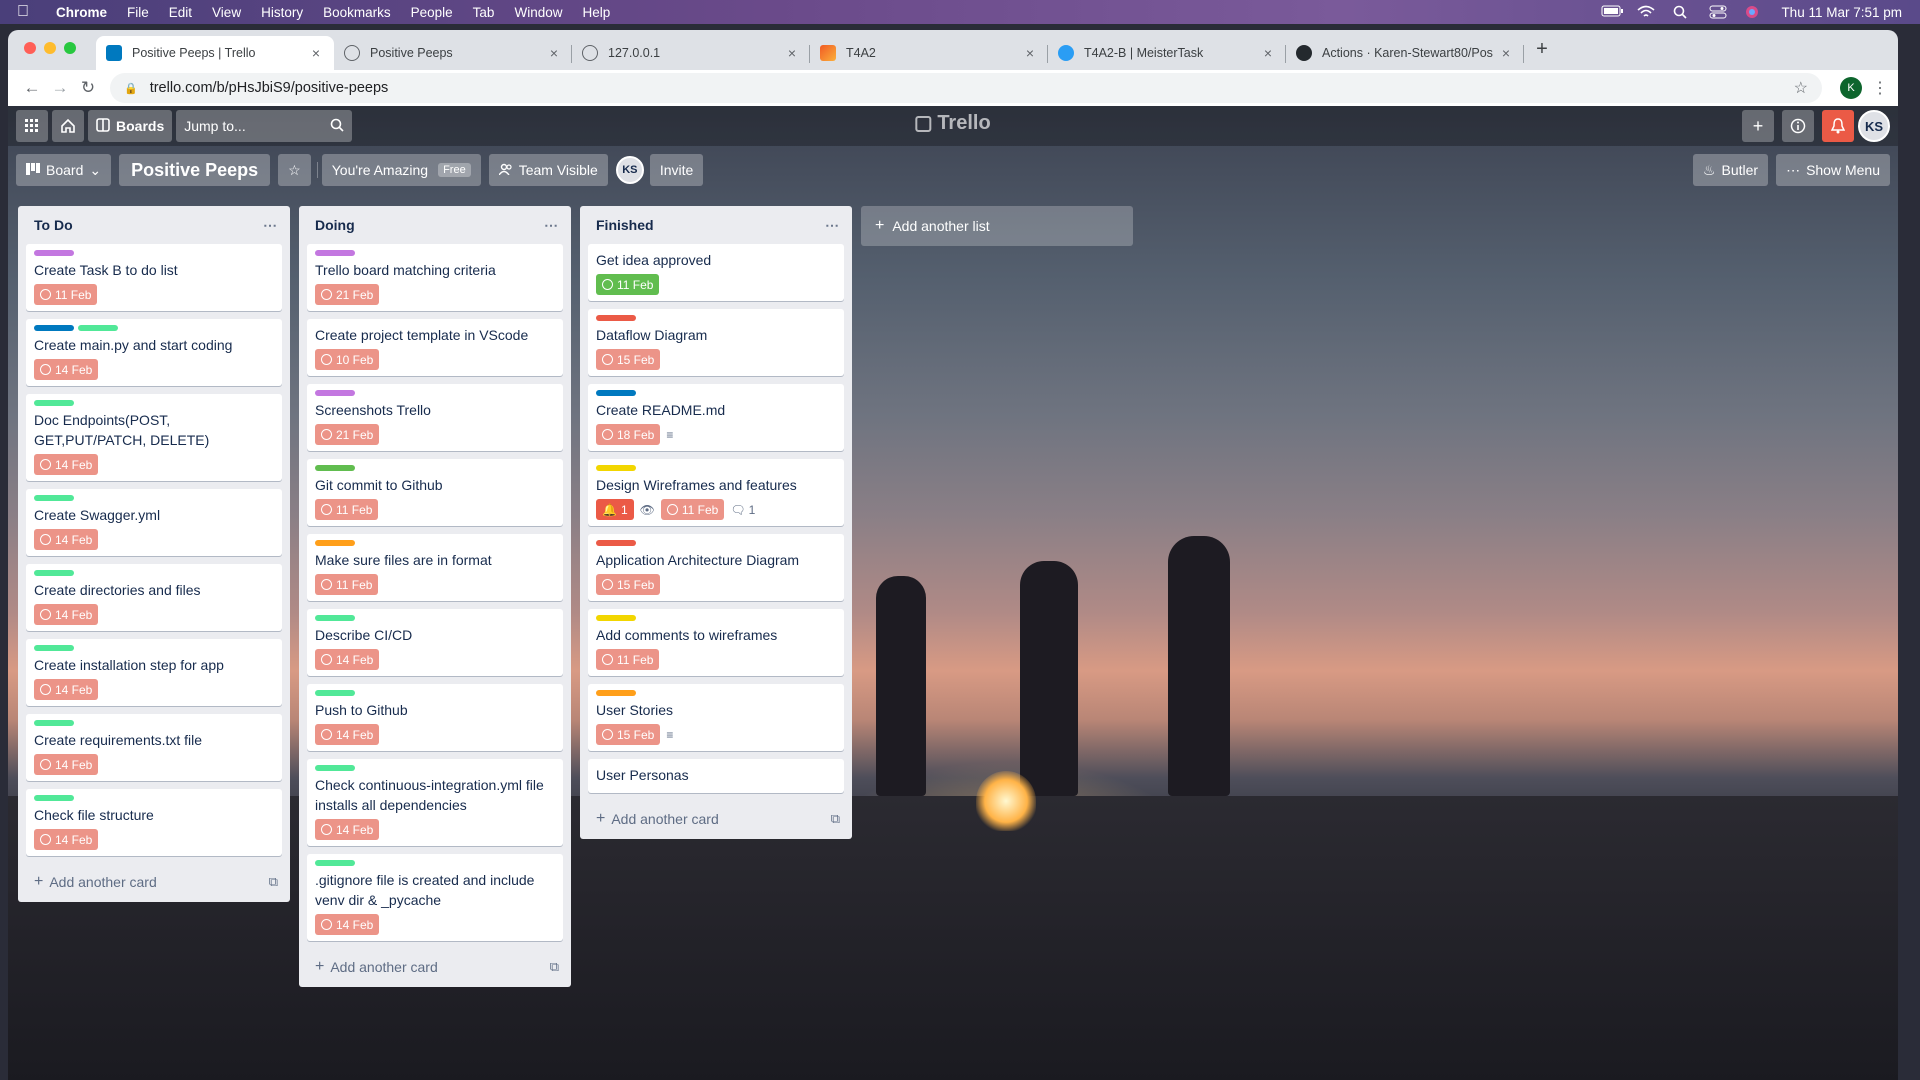 Image resolution: width=1920 pixels, height=1080 pixels. What do you see at coordinates (435, 417) in the screenshot?
I see `card: Screenshots Trello 21 Feb` at bounding box center [435, 417].